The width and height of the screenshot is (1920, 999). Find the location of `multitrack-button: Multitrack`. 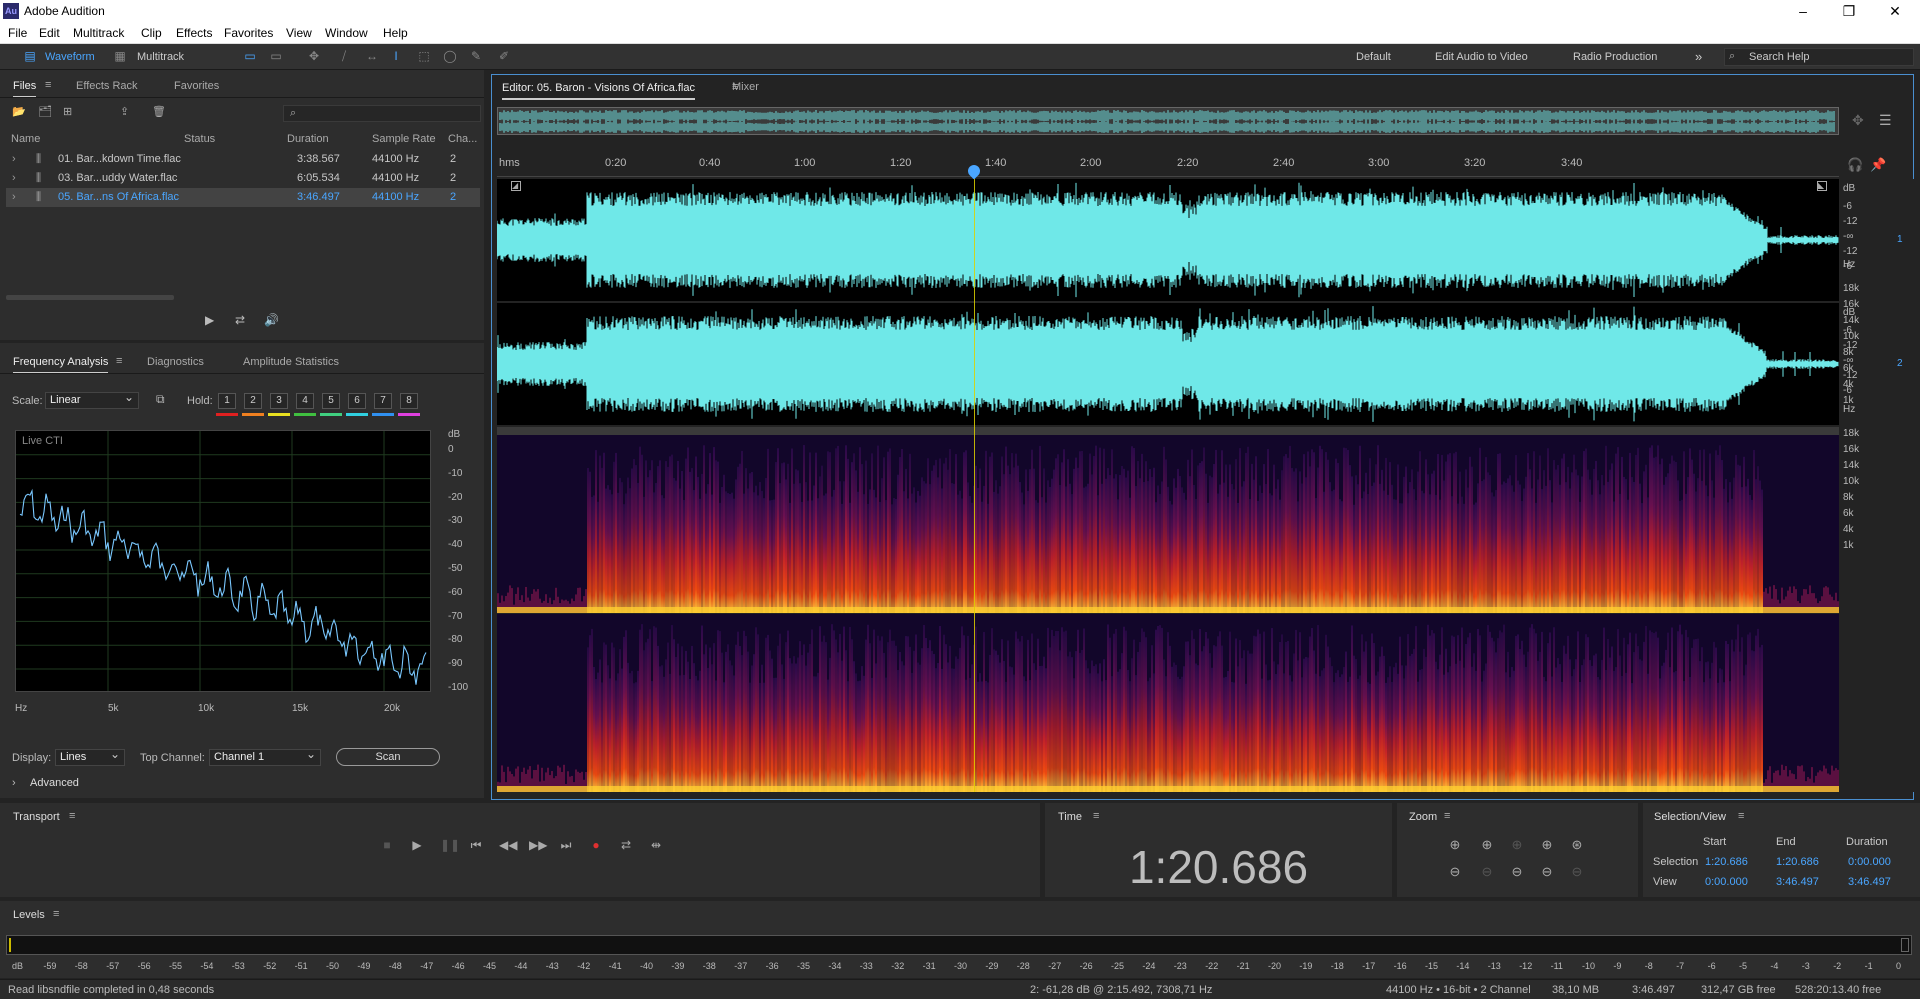

multitrack-button: Multitrack is located at coordinates (160, 57).